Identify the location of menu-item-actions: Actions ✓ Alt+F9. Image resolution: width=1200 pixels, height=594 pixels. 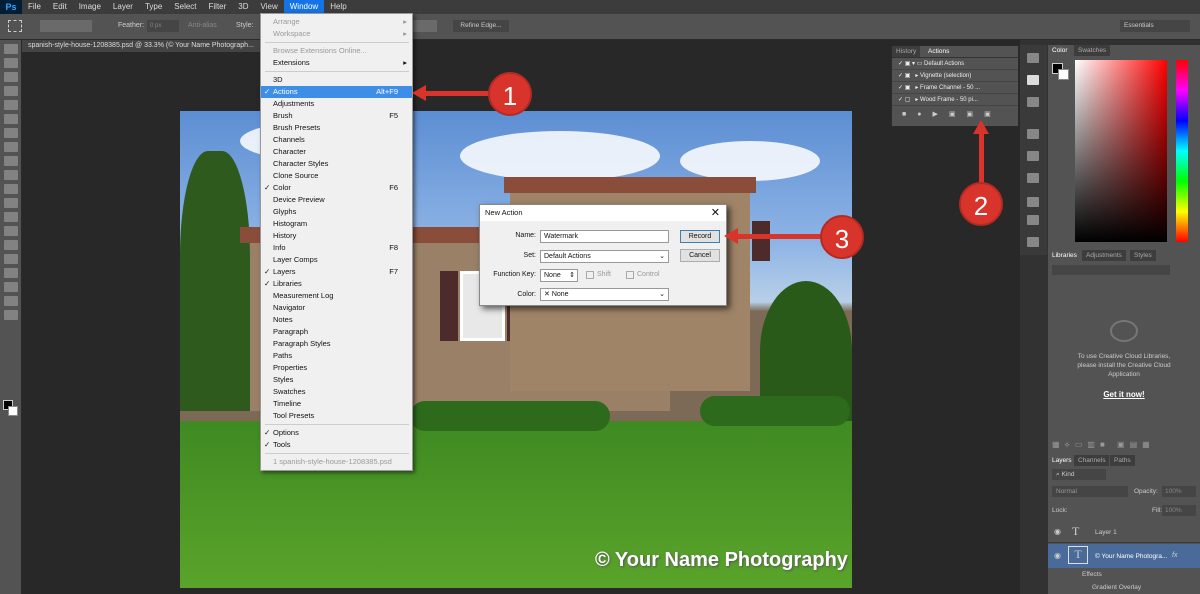
(336, 92).